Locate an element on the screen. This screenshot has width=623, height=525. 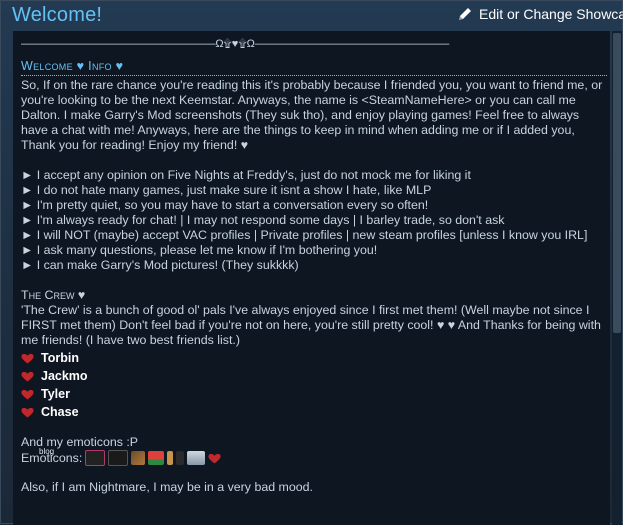
crew-member: Chase is located at coordinates (313, 412).